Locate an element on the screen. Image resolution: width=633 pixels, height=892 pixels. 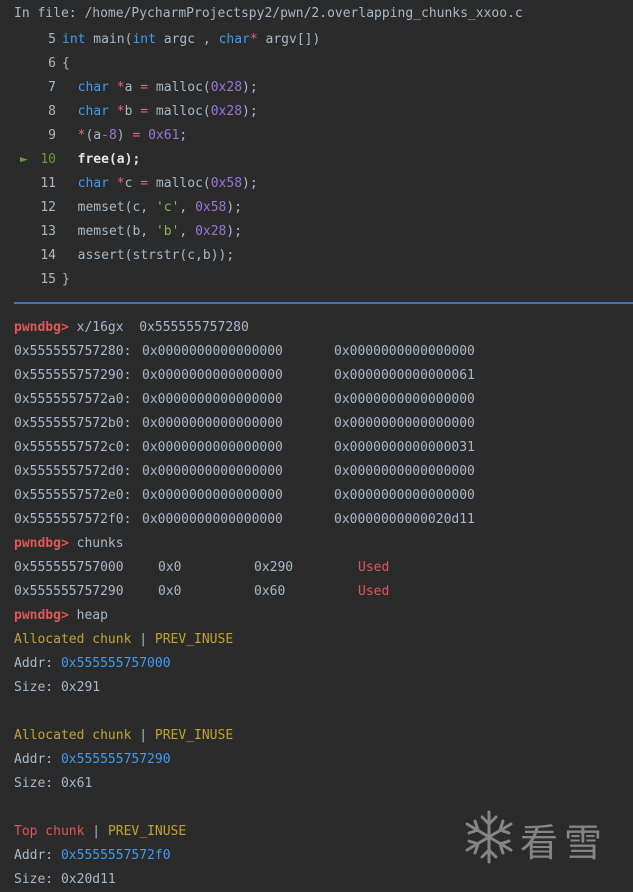
code-line-15: 15} is located at coordinates (34, 280).